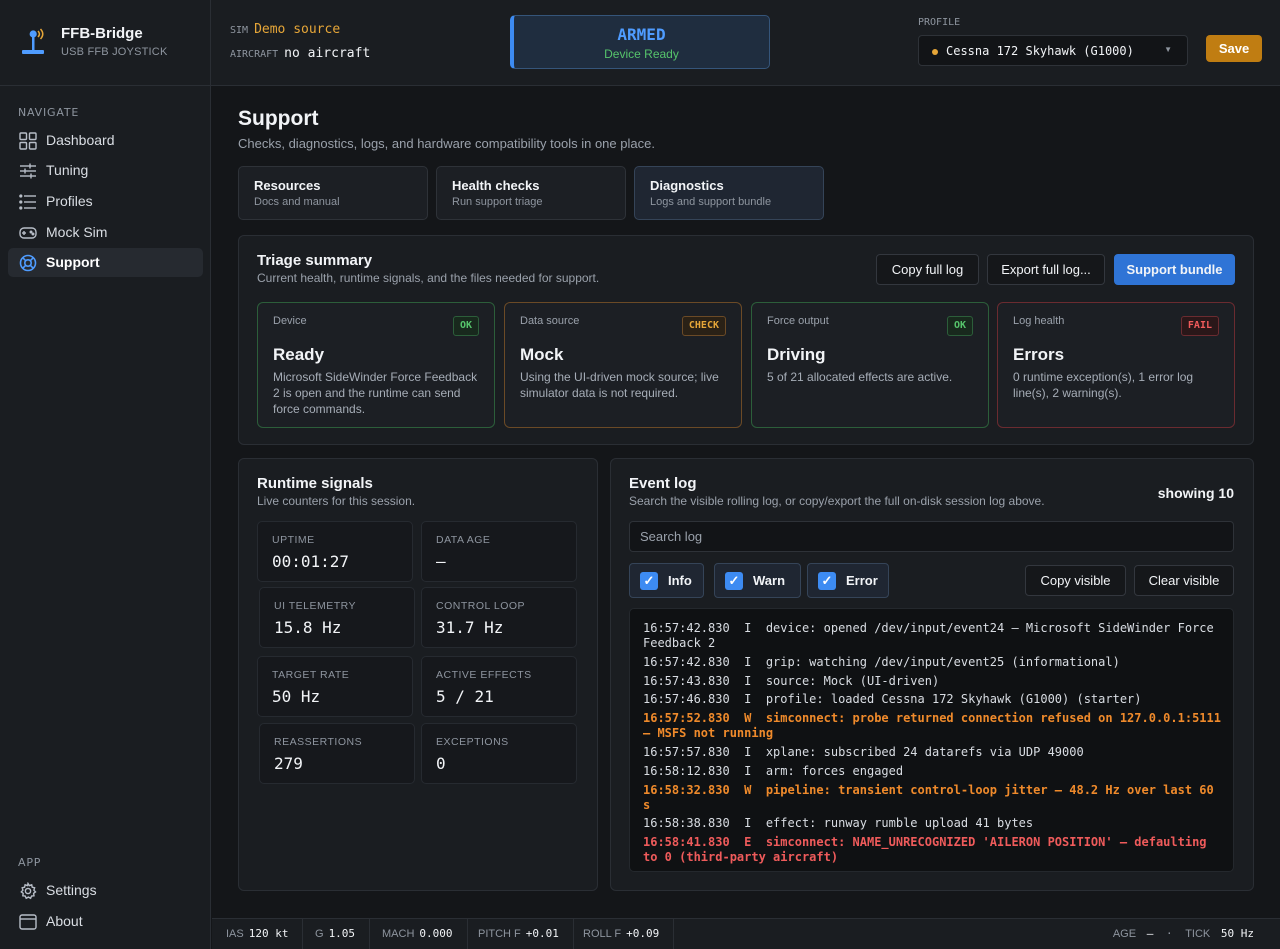 This screenshot has width=1280, height=949. I want to click on sim-source-row: SIM Demo source, so click(285, 29).